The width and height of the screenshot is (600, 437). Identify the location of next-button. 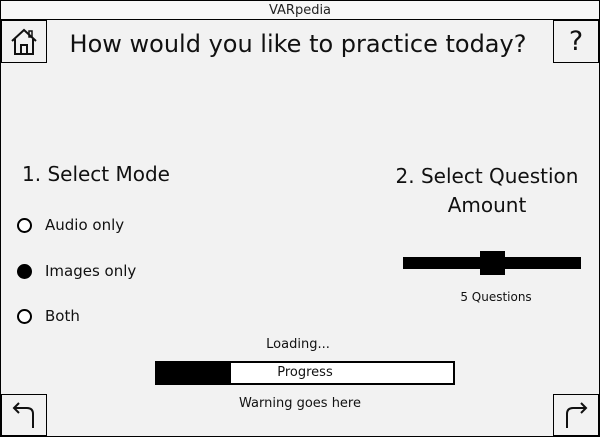
(576, 415).